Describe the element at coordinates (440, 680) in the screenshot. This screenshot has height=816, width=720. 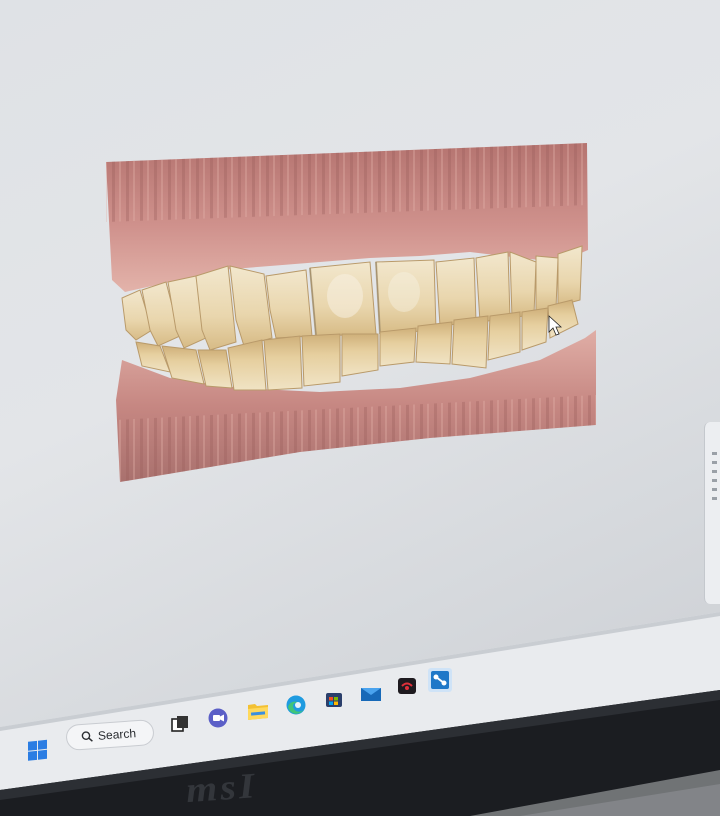
I see `scan-app-icon` at that location.